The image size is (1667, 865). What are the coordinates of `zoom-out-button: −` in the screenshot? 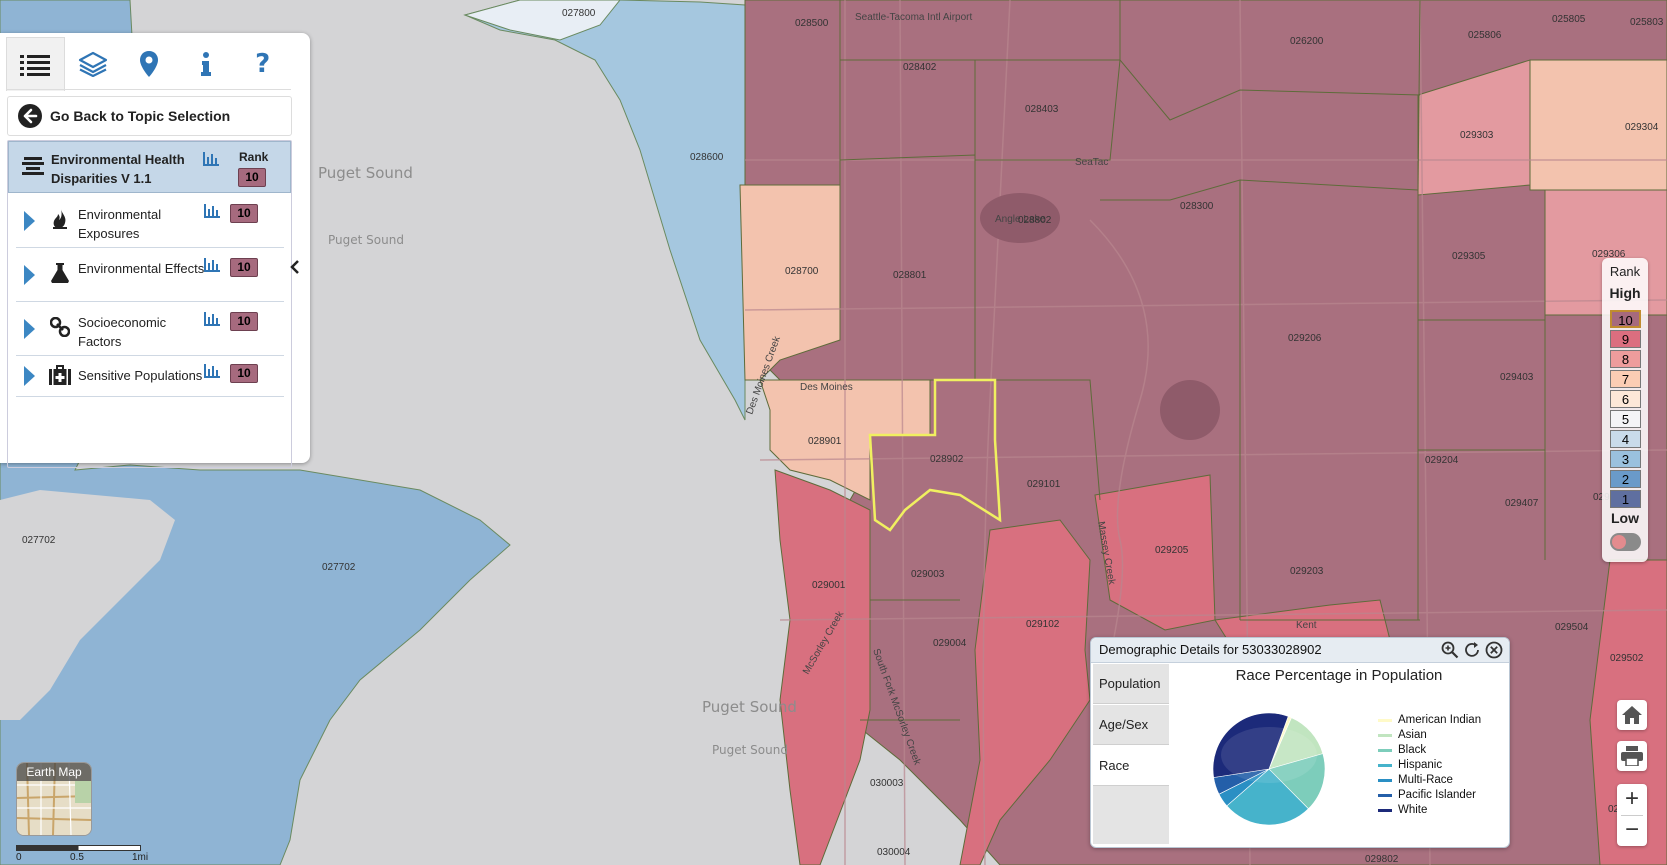 It's located at (1632, 830).